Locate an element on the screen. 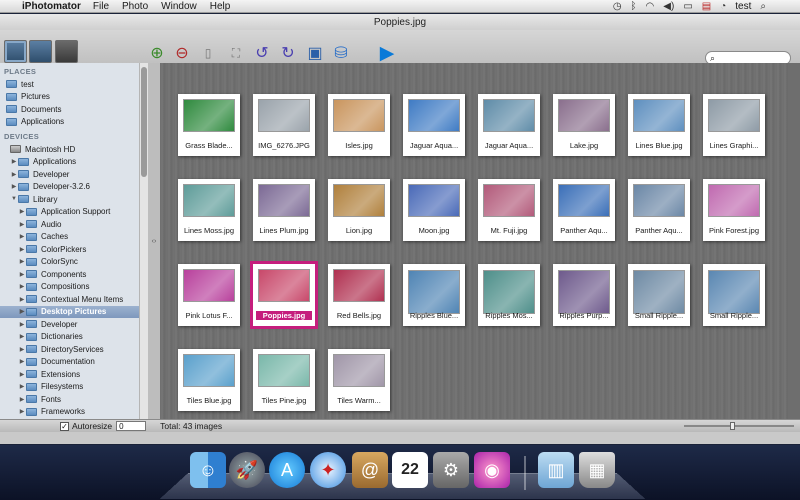 The image size is (800, 500). trash-photo-icon: ⛁ is located at coordinates (341, 53).